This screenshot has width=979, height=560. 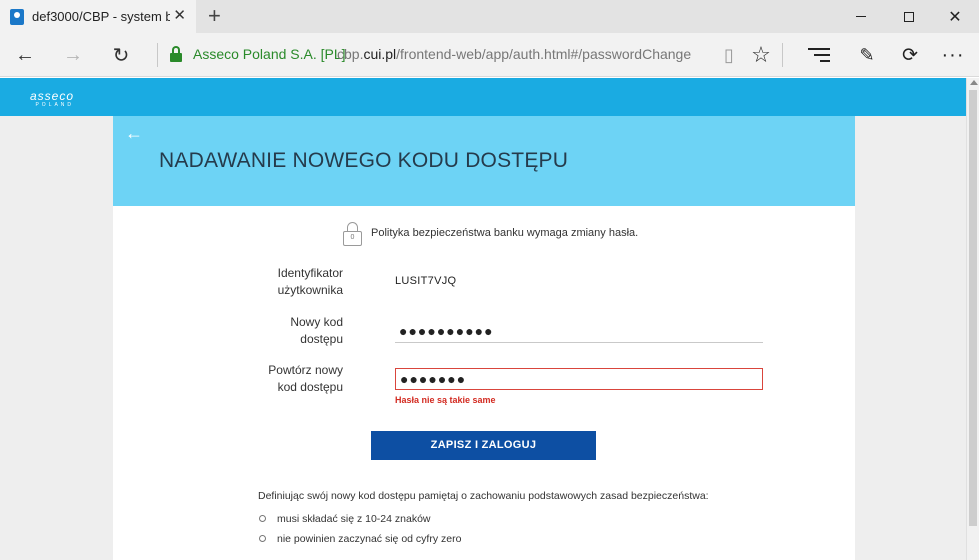 I want to click on close-window-button: ✕, so click(x=955, y=16).